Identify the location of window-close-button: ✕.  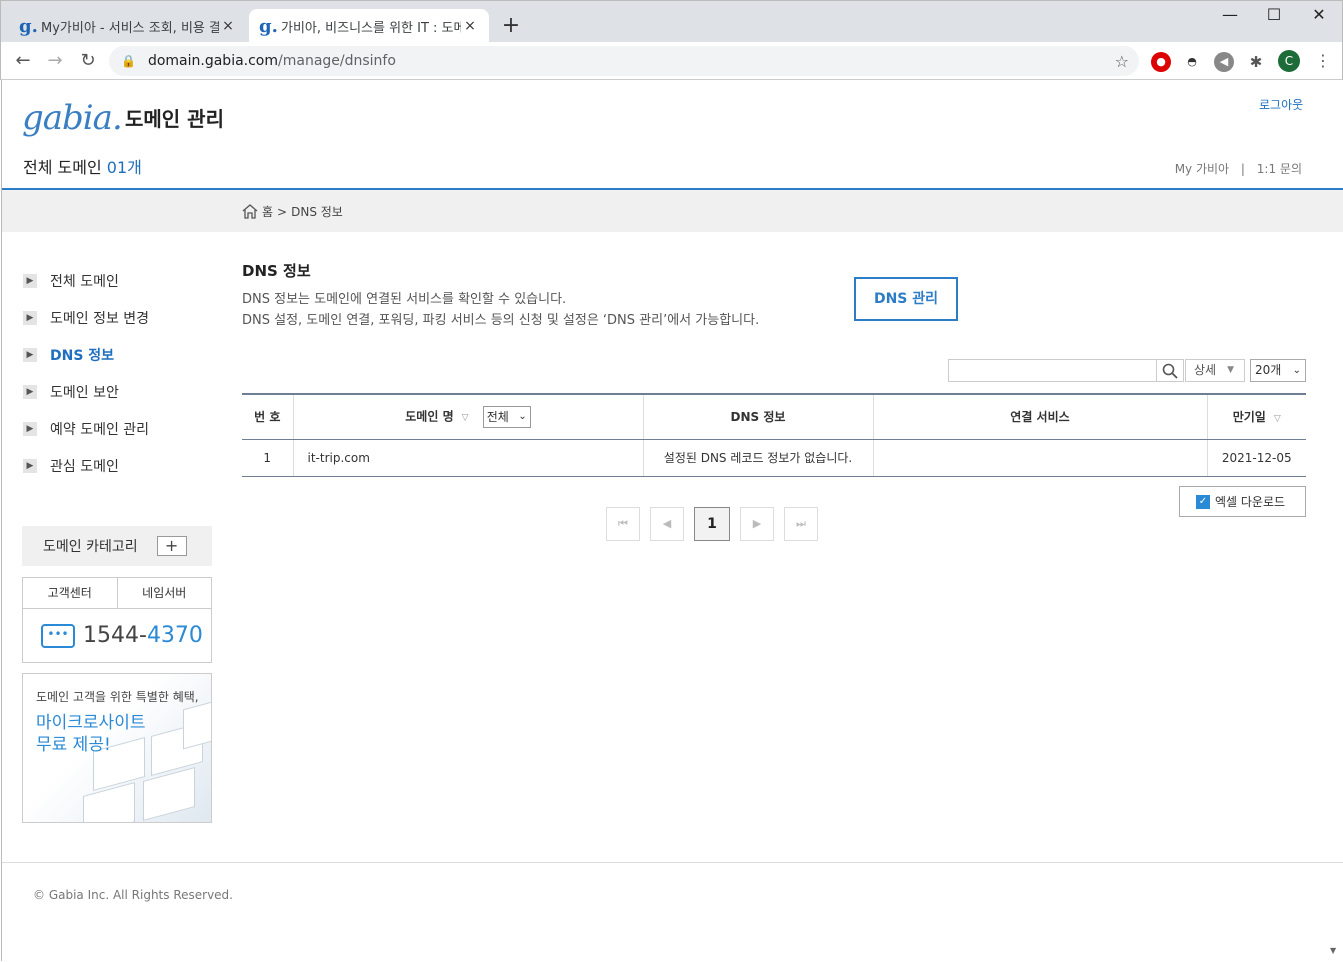
(1319, 14).